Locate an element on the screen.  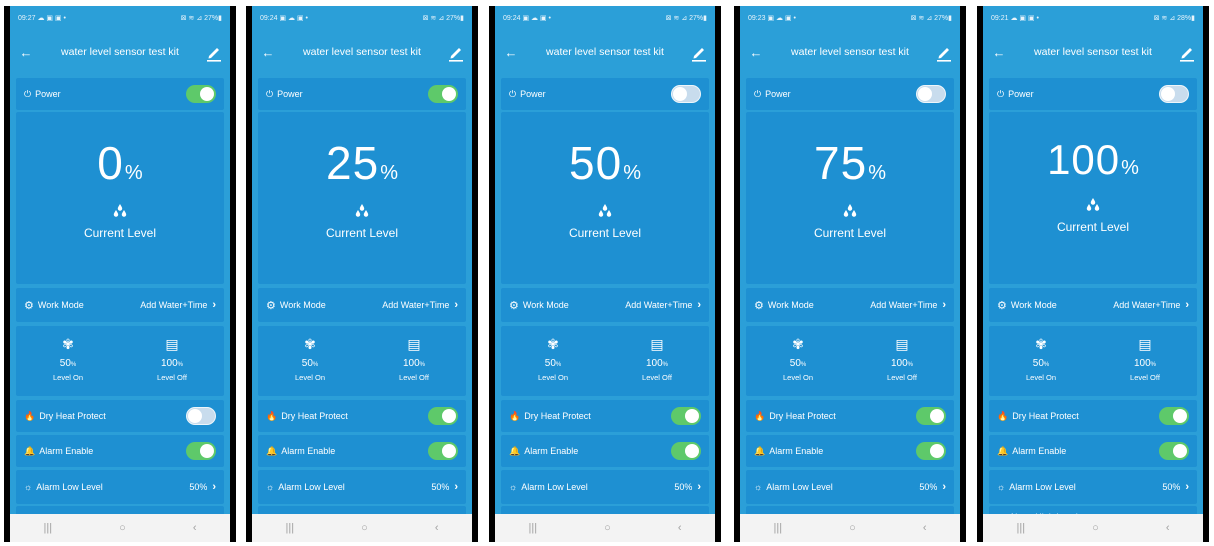
level-value: 100 is located at coordinates (1084, 159).